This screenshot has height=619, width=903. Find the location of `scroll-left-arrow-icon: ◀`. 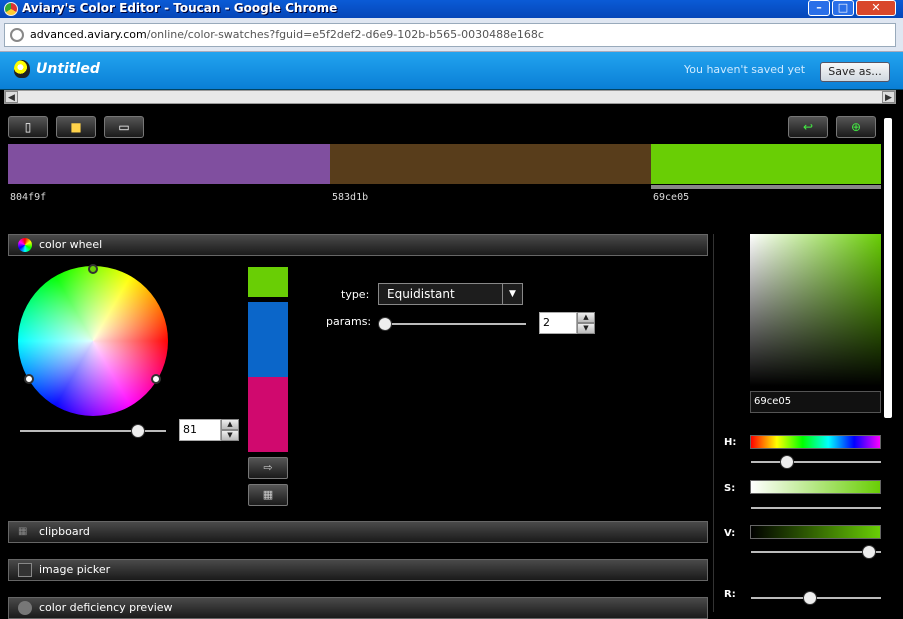

scroll-left-arrow-icon: ◀ is located at coordinates (11, 97).